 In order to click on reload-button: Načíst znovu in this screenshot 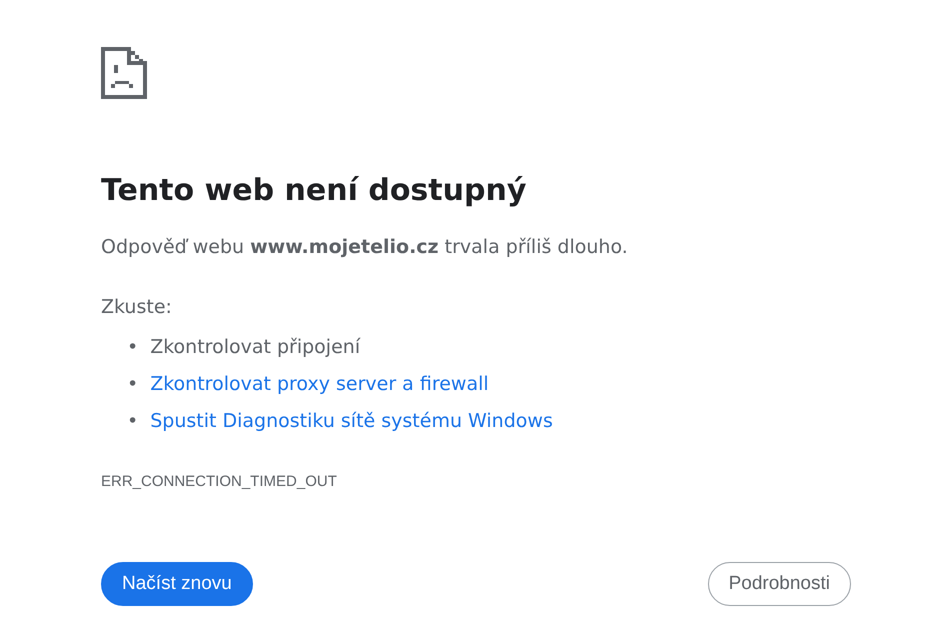, I will do `click(177, 584)`.